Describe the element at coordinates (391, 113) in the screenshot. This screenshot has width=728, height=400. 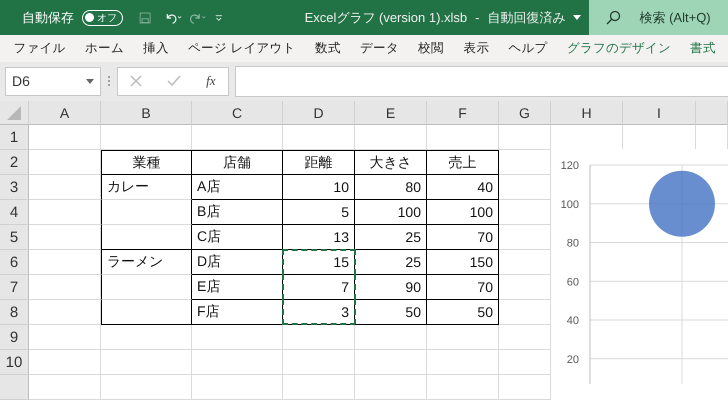
I see `column-header: E` at that location.